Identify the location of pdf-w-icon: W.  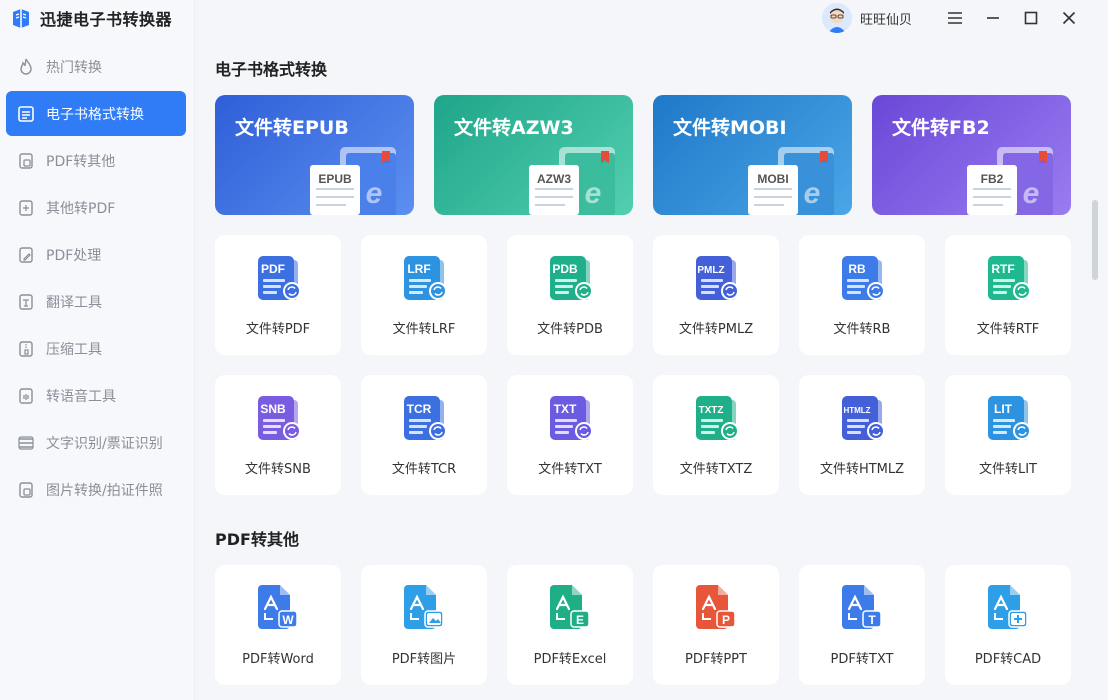
(278, 607).